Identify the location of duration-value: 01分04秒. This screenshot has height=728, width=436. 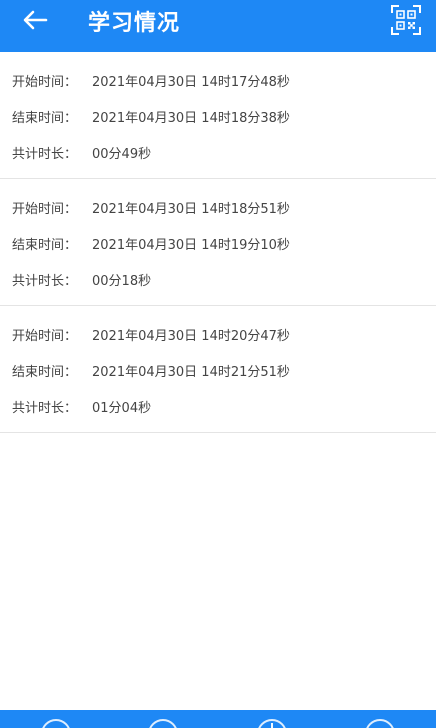
(122, 408).